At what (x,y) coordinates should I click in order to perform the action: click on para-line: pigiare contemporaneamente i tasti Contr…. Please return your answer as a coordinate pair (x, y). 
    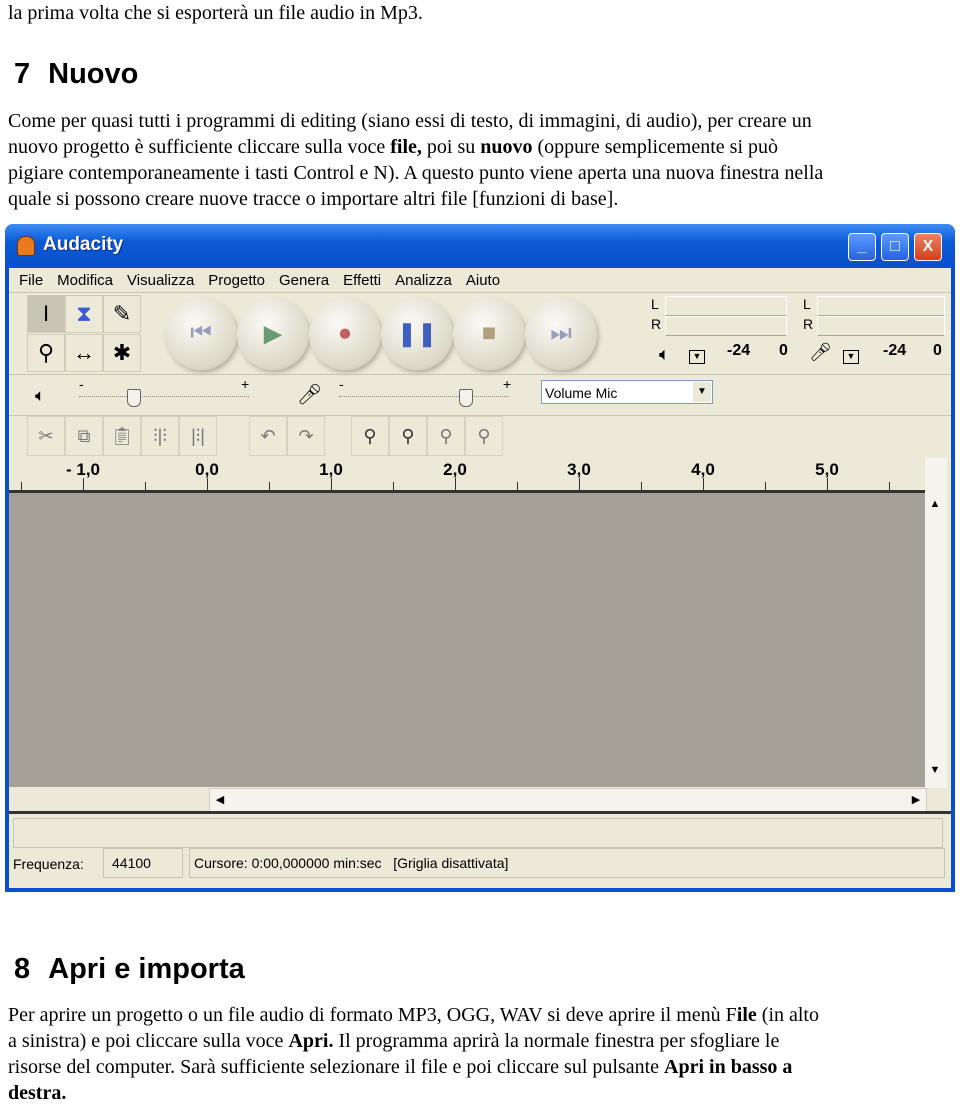
    Looking at the image, I should click on (416, 173).